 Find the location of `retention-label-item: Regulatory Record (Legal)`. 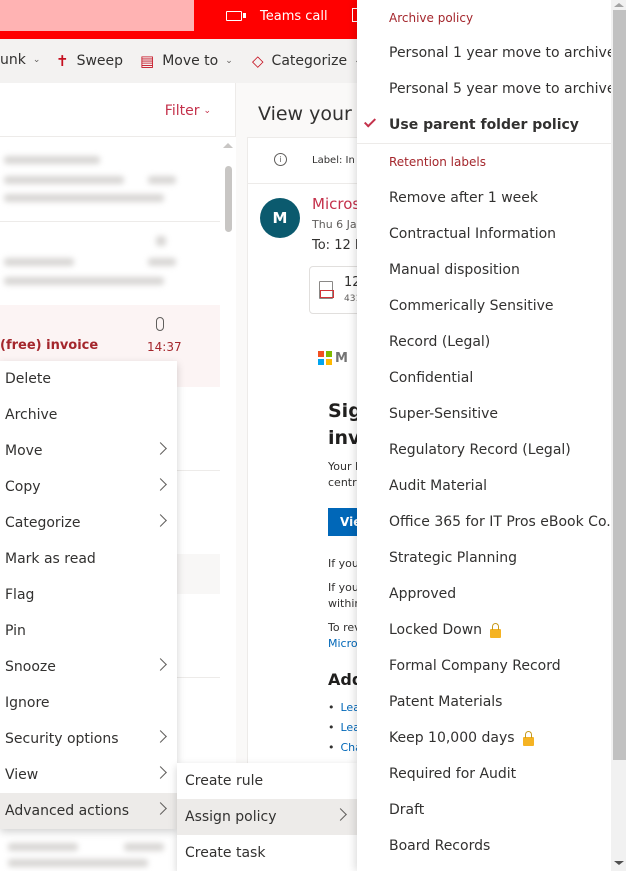

retention-label-item: Regulatory Record (Legal) is located at coordinates (484, 450).